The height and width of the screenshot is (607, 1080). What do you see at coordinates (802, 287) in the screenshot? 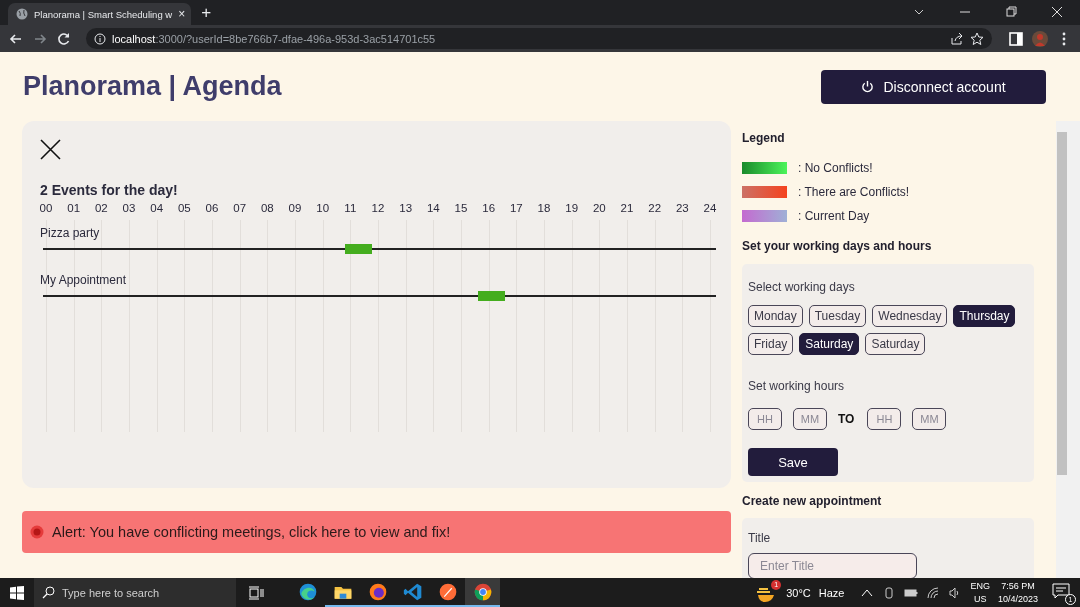
I see `field-label: Select working days` at bounding box center [802, 287].